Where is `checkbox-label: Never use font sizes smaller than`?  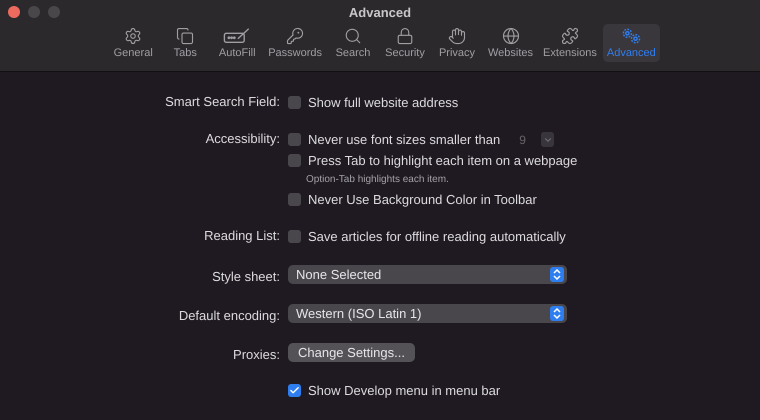 checkbox-label: Never use font sizes smaller than is located at coordinates (404, 139).